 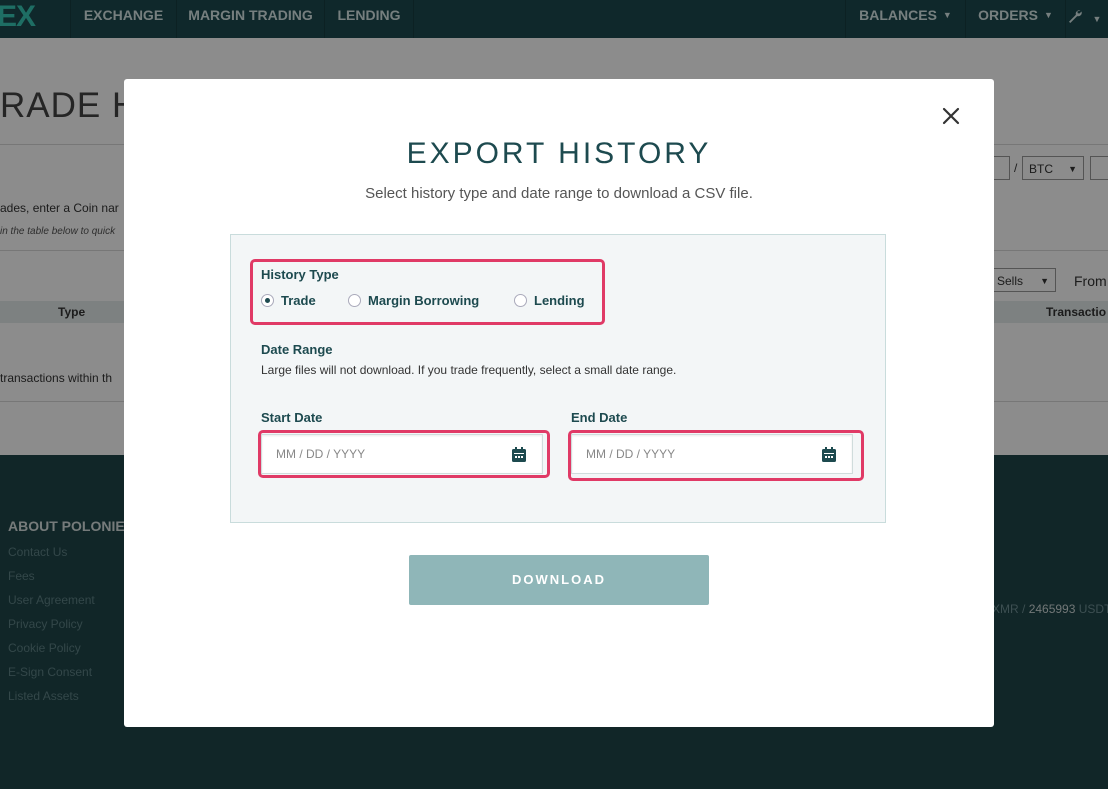 What do you see at coordinates (559, 300) in the screenshot?
I see `radio-lending-label: Lending` at bounding box center [559, 300].